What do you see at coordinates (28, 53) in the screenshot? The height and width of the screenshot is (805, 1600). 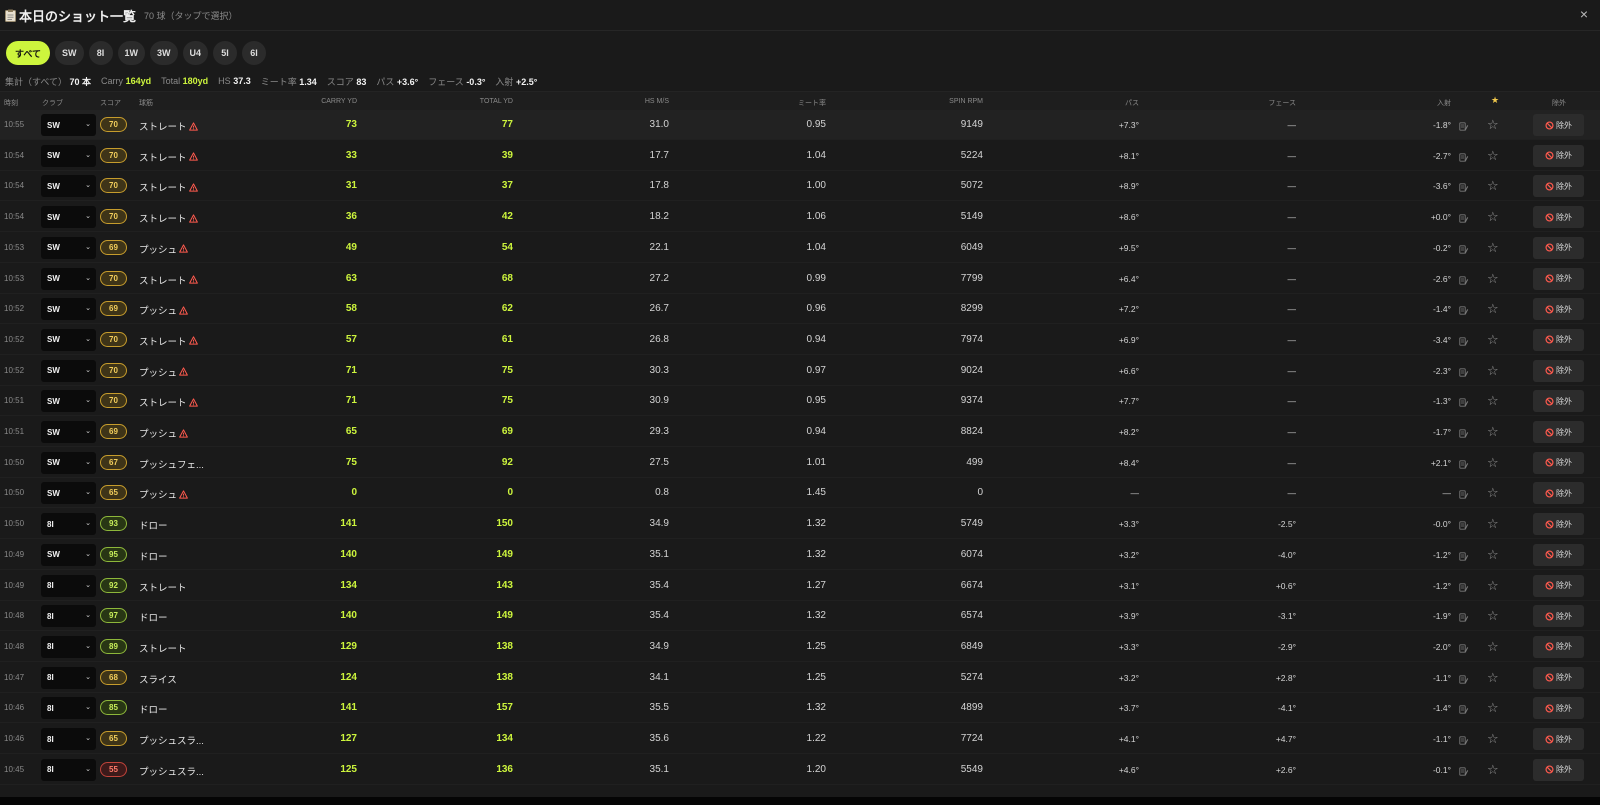 I see `filter-chip-0: すべて` at bounding box center [28, 53].